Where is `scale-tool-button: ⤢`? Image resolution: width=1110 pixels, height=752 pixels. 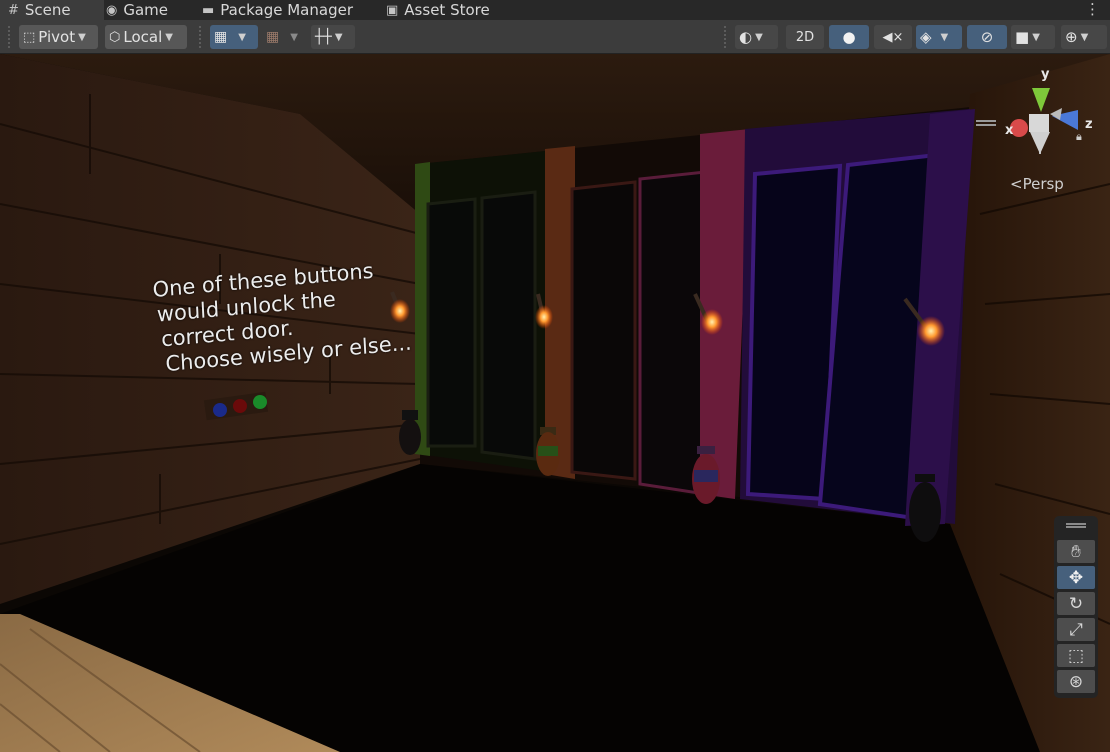 scale-tool-button: ⤢ is located at coordinates (1076, 629).